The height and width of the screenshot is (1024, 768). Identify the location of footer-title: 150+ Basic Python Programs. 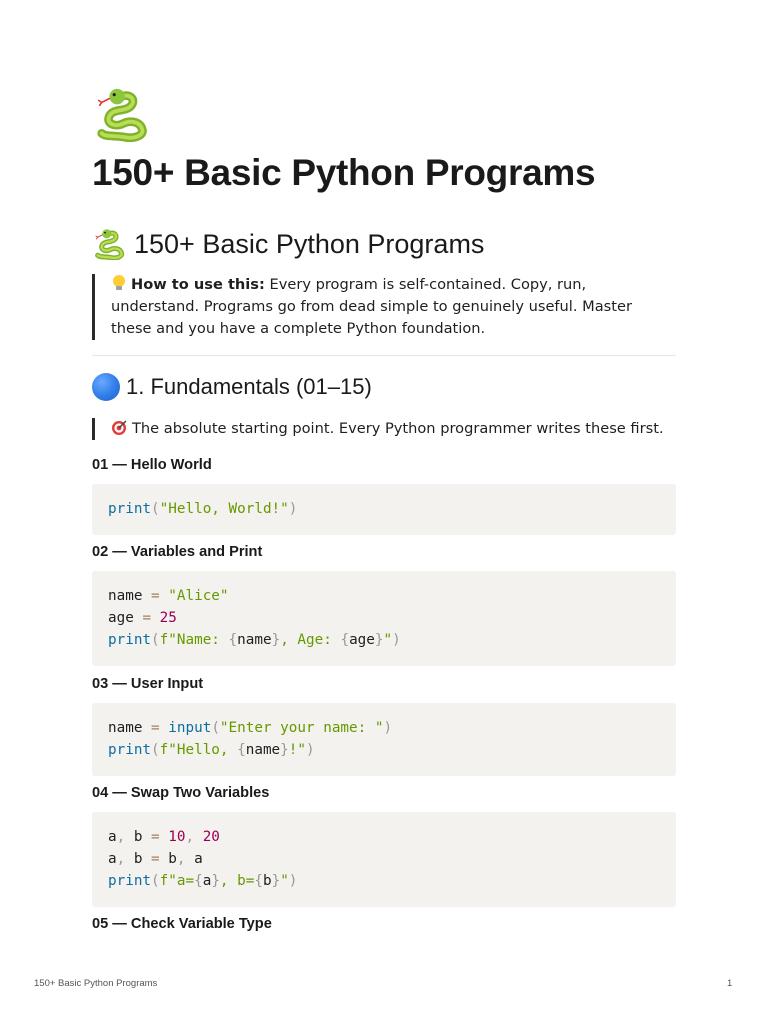
(96, 983).